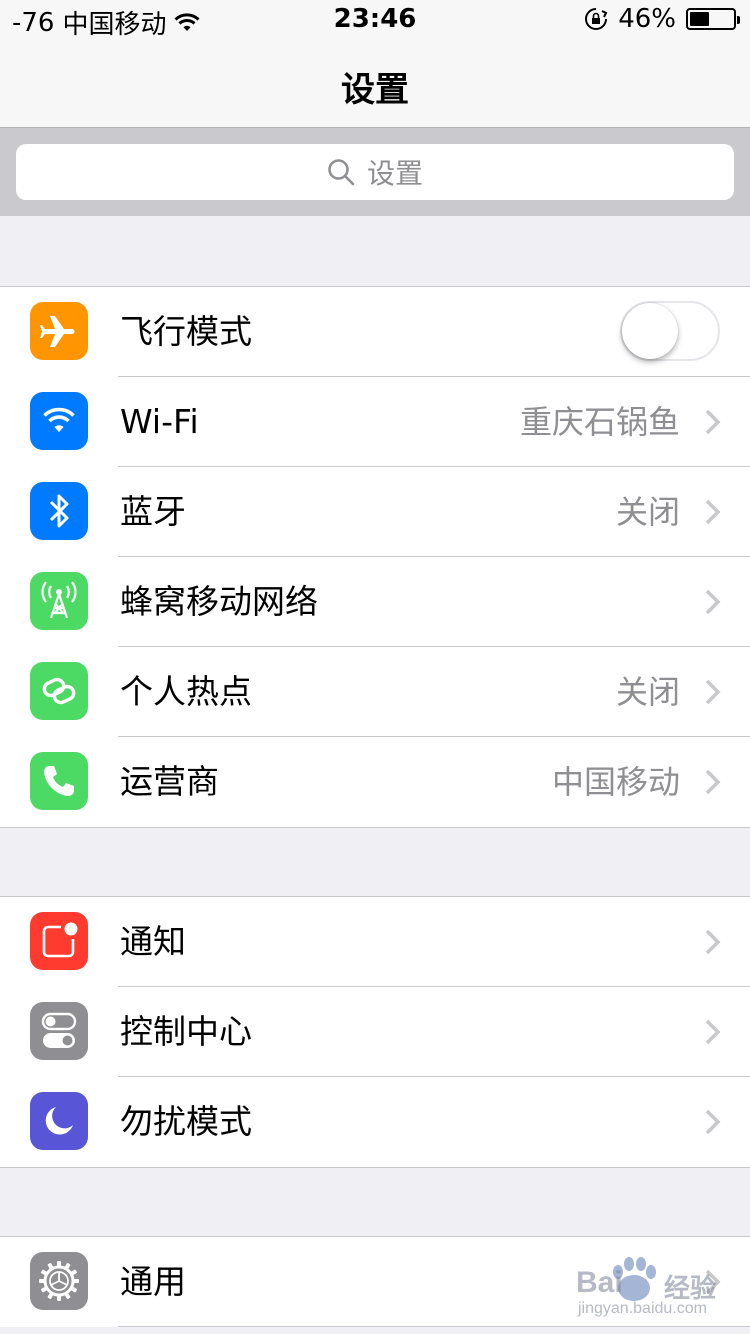  I want to click on notifications-icon, so click(59, 941).